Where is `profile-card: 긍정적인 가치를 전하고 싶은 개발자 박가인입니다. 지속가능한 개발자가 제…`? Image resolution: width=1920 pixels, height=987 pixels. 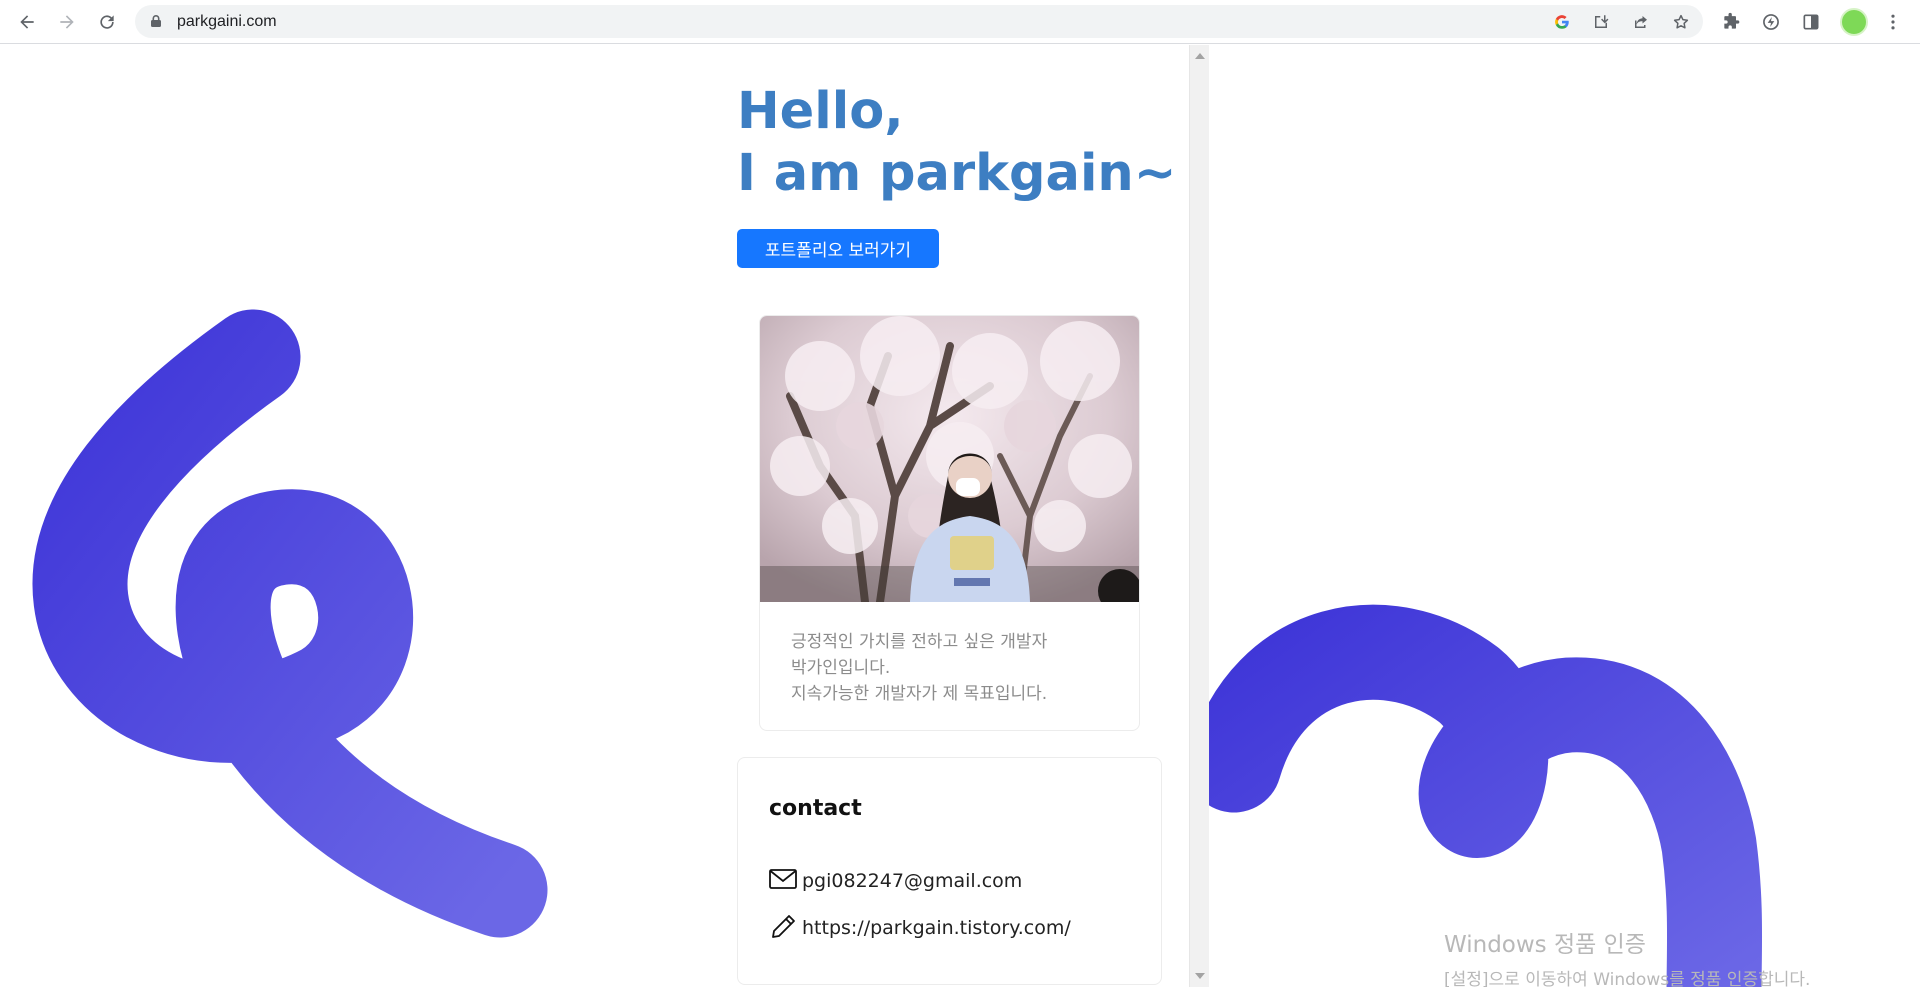 profile-card: 긍정적인 가치를 전하고 싶은 개발자 박가인입니다. 지속가능한 개발자가 제… is located at coordinates (949, 523).